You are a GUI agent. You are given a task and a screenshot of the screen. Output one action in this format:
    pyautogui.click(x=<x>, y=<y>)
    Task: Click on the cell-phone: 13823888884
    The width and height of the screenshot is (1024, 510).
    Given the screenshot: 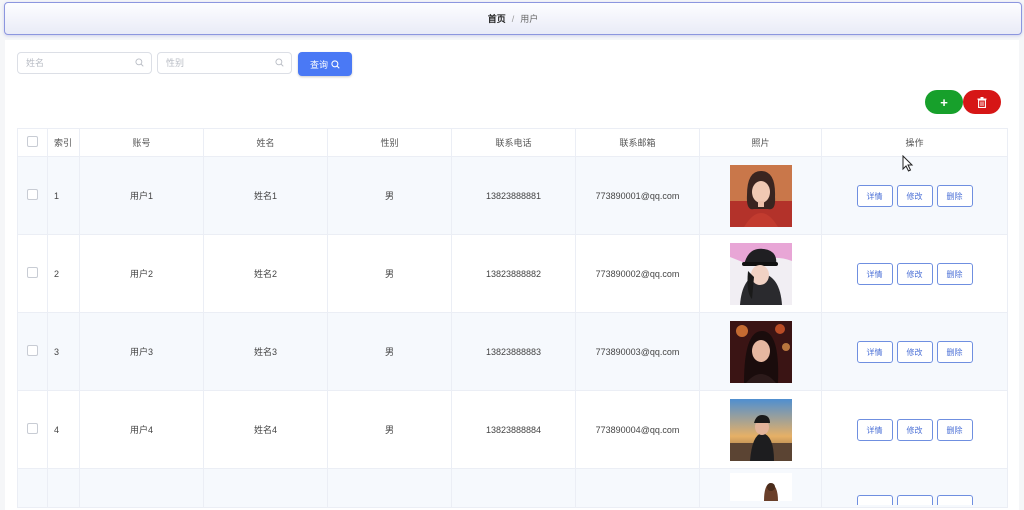 What is the action you would take?
    pyautogui.click(x=513, y=429)
    